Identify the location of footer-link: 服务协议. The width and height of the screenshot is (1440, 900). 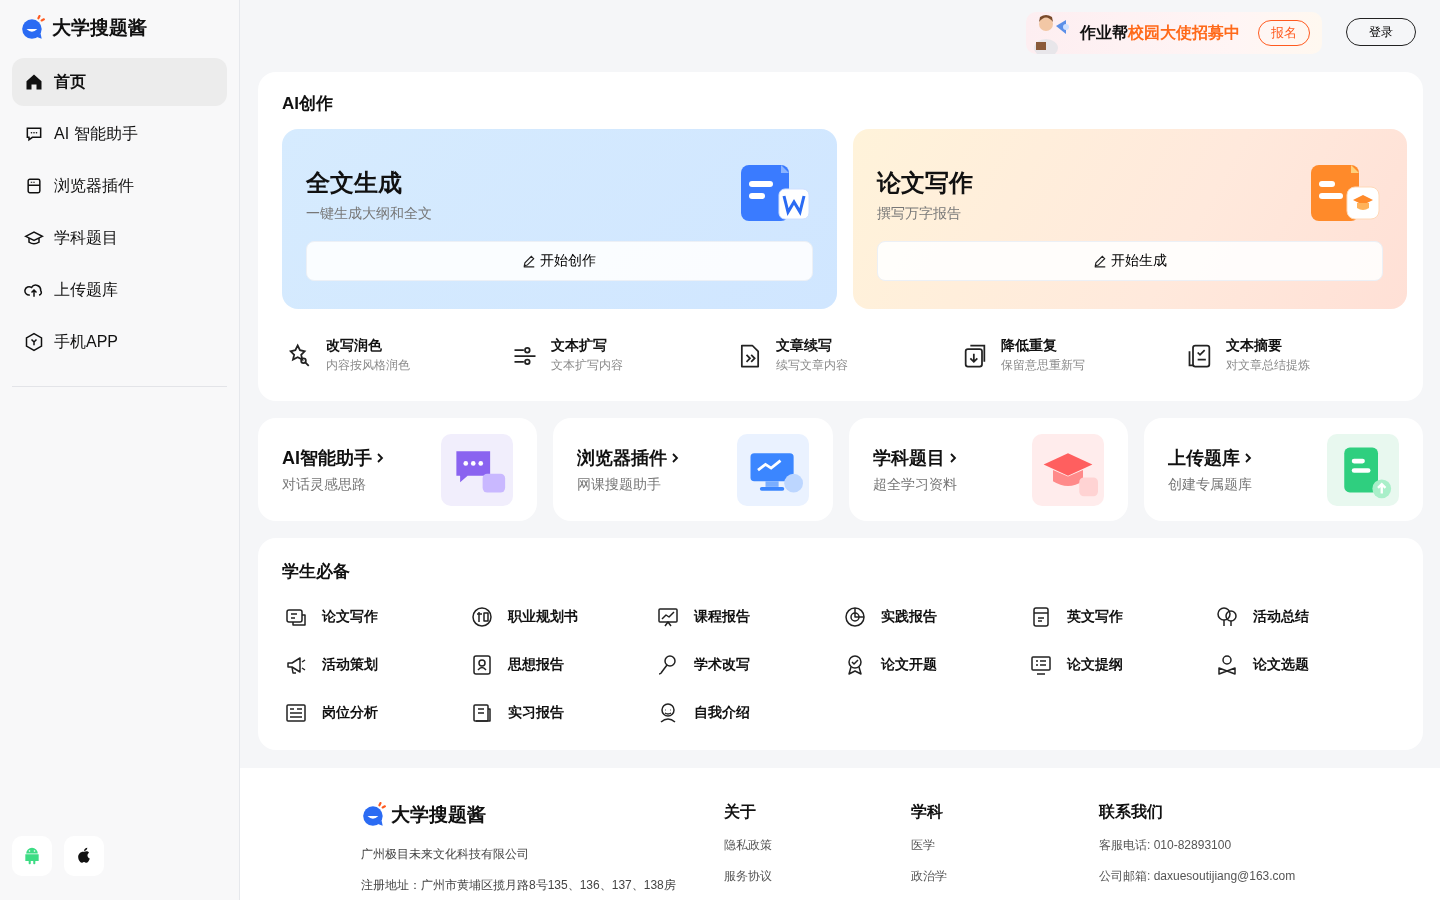
(817, 876).